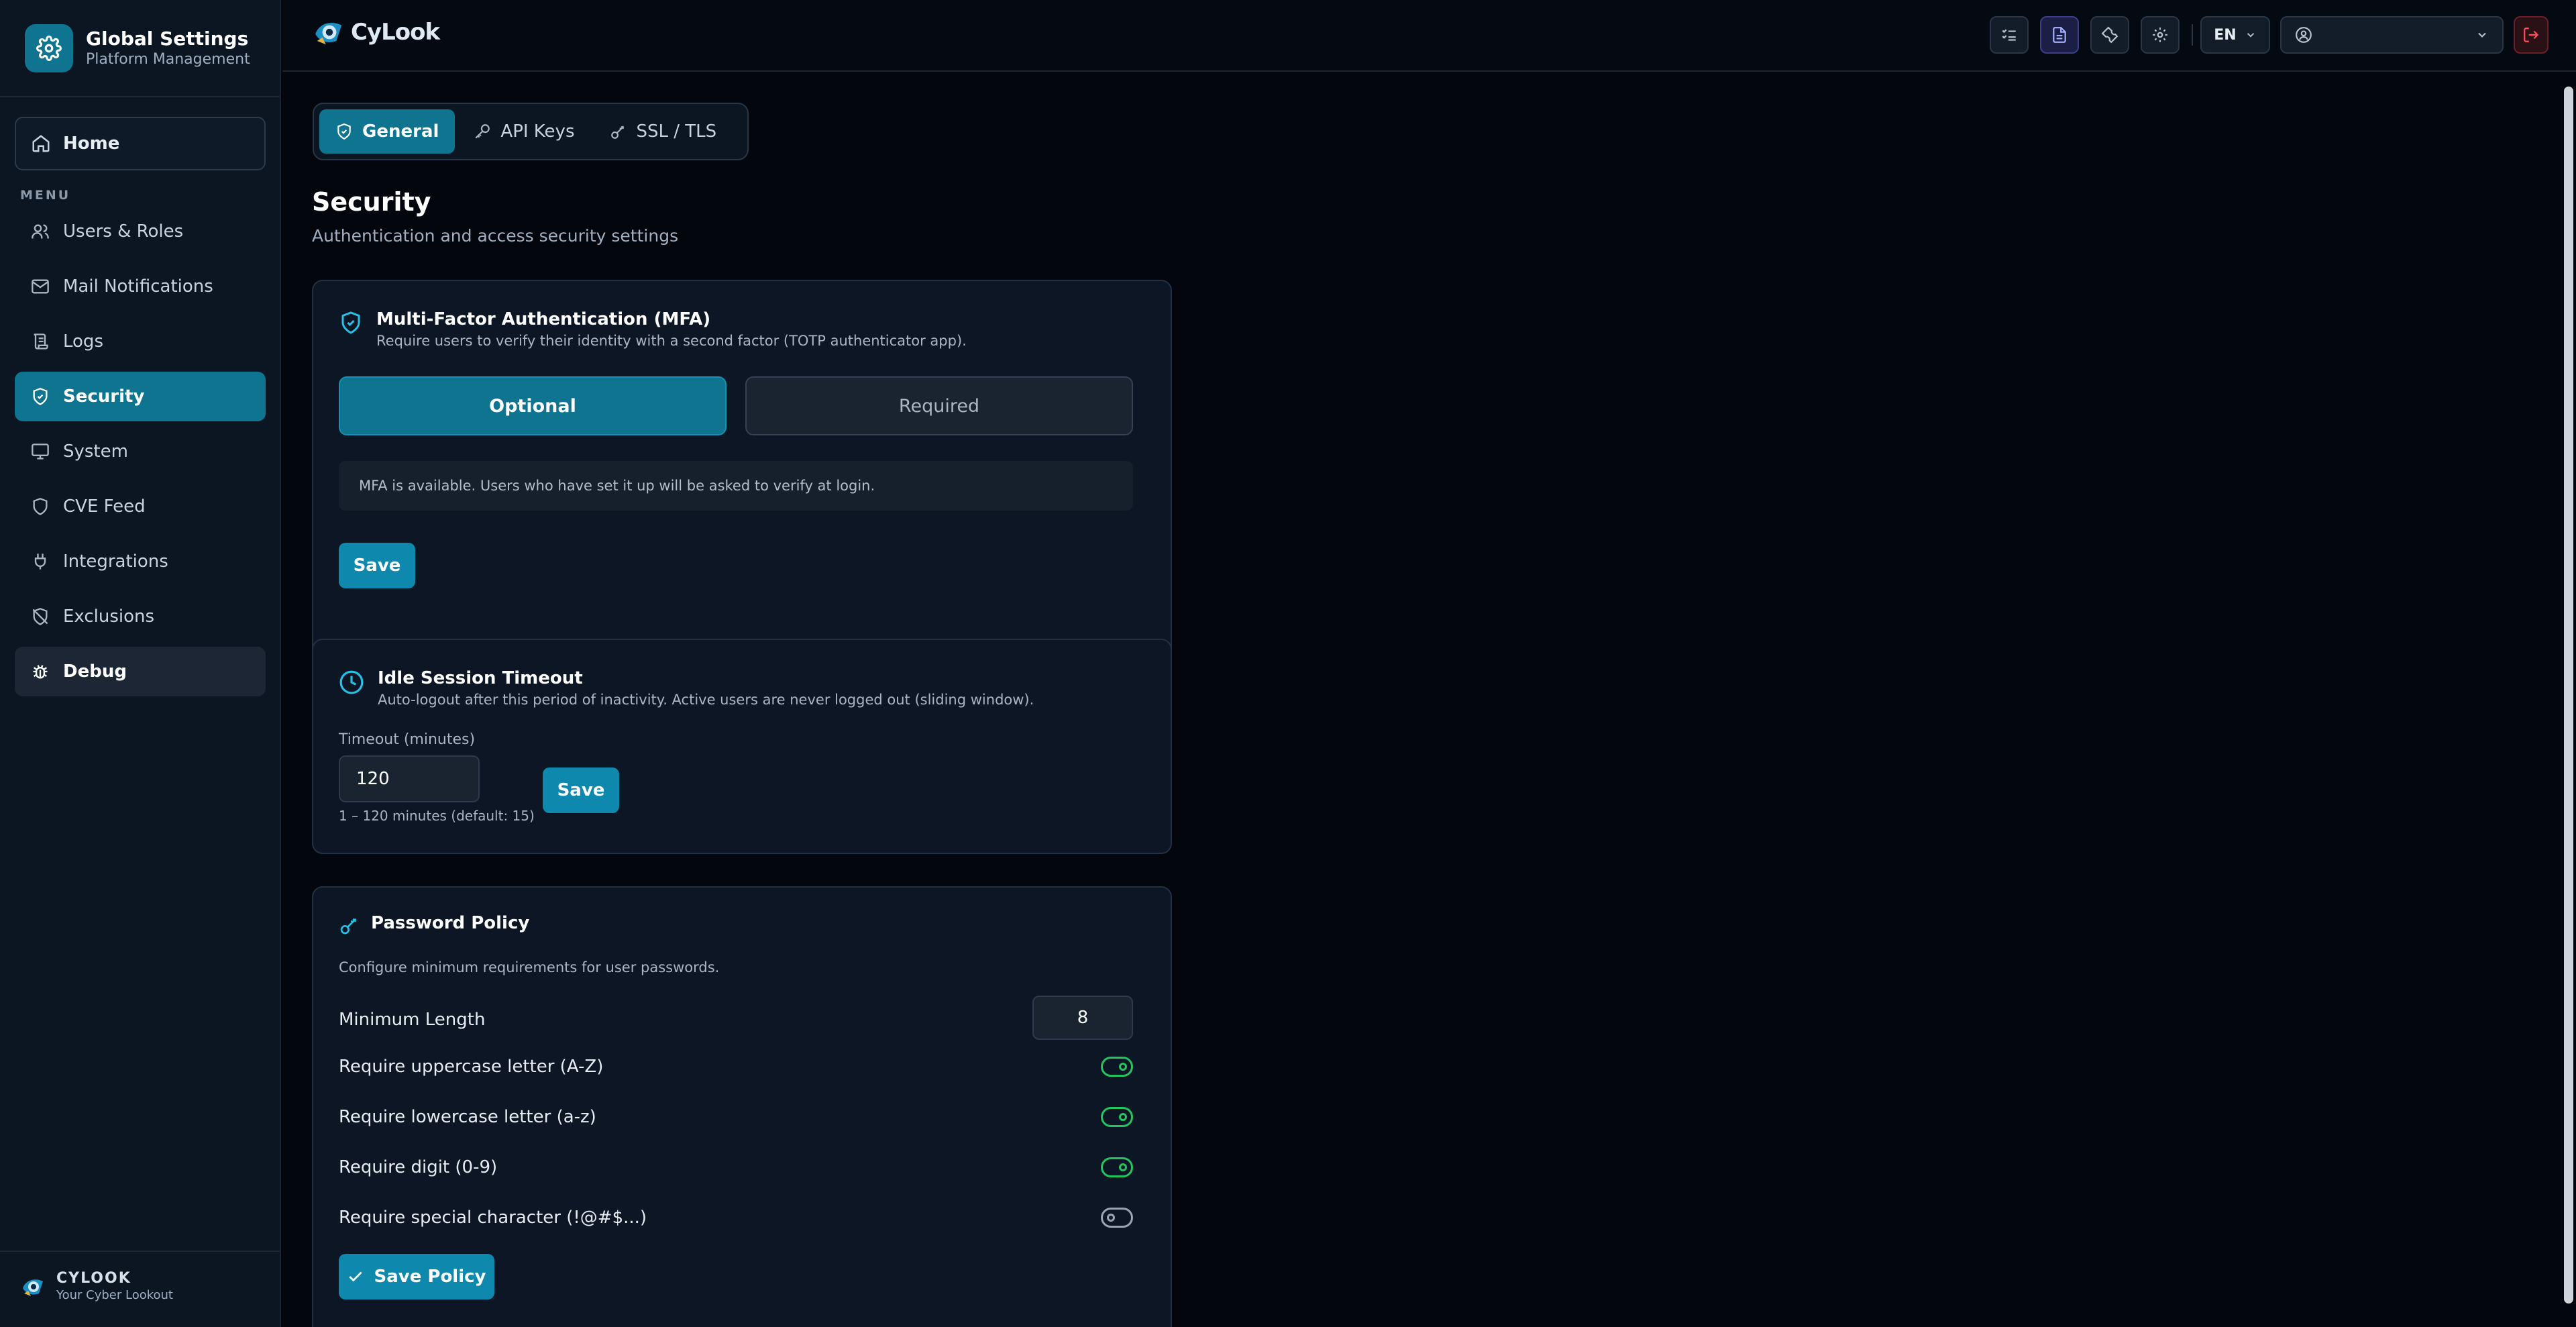 The image size is (2576, 1327). I want to click on logo-text: CyLook, so click(395, 32).